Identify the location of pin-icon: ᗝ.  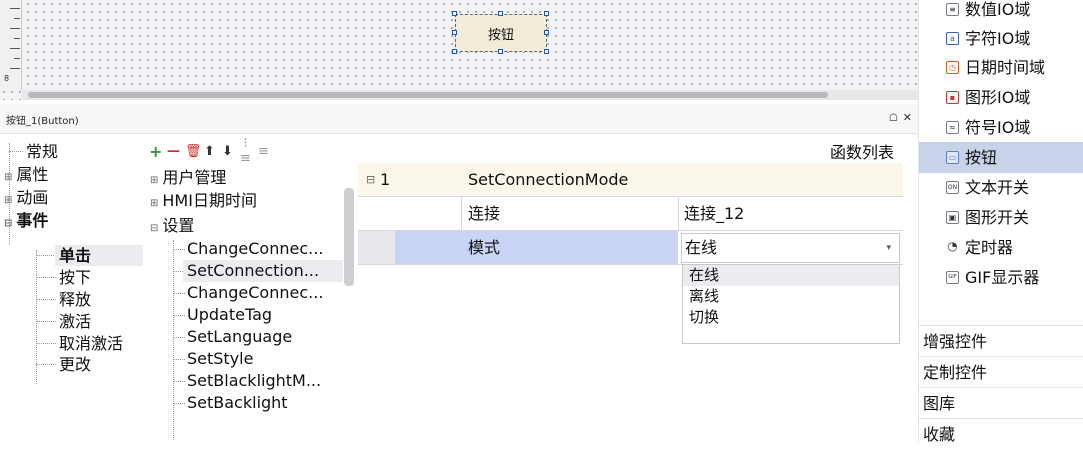
(893, 118).